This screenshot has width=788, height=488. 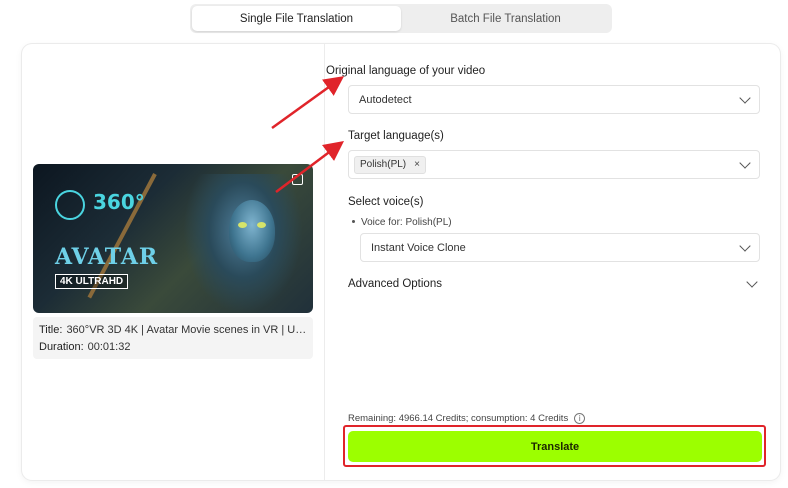 I want to click on thumb-4k-badge: 4K ULTRAHD, so click(x=92, y=281).